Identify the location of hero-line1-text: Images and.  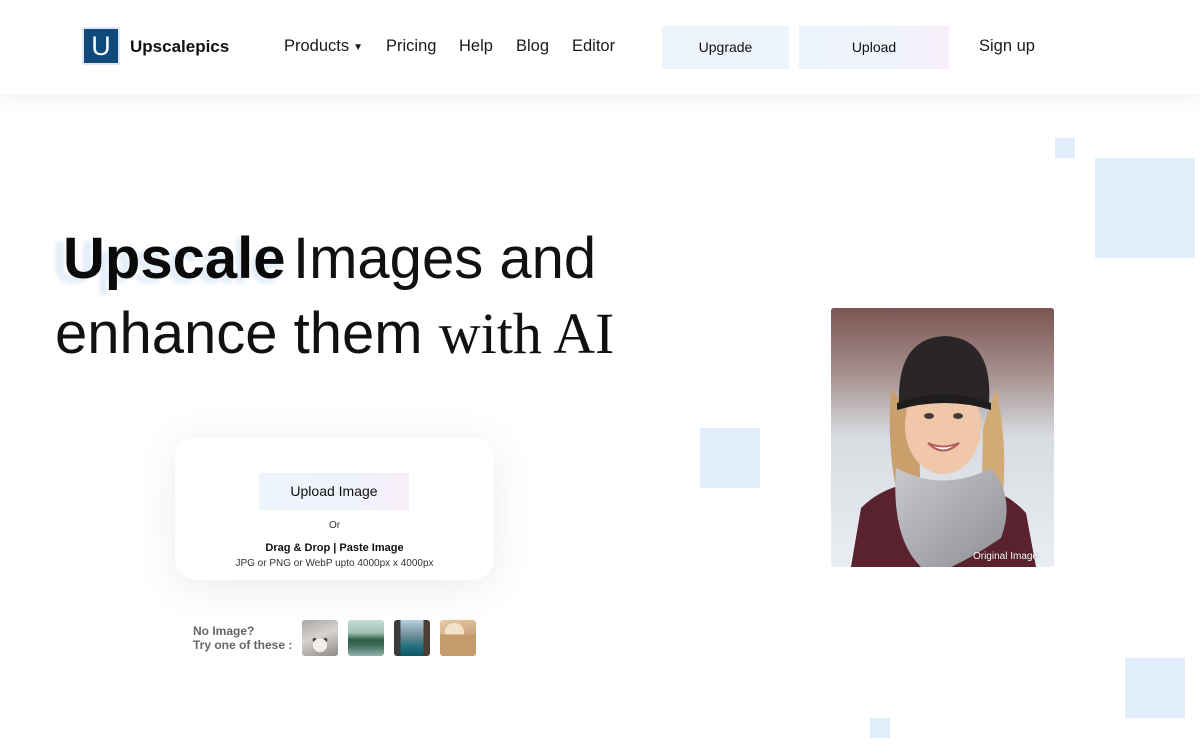
(445, 258).